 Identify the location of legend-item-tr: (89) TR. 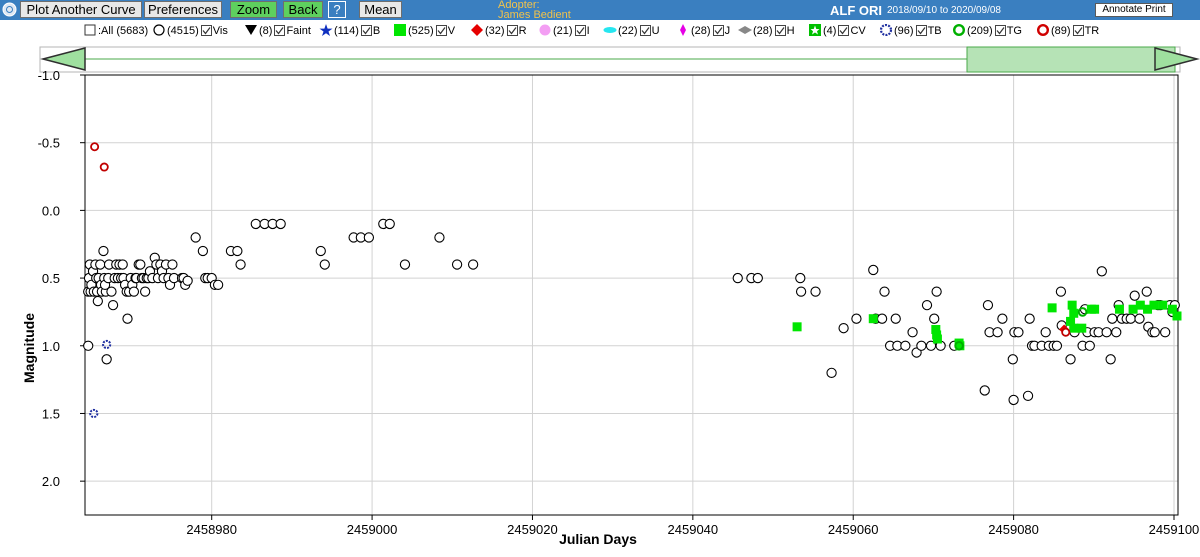
(1067, 30).